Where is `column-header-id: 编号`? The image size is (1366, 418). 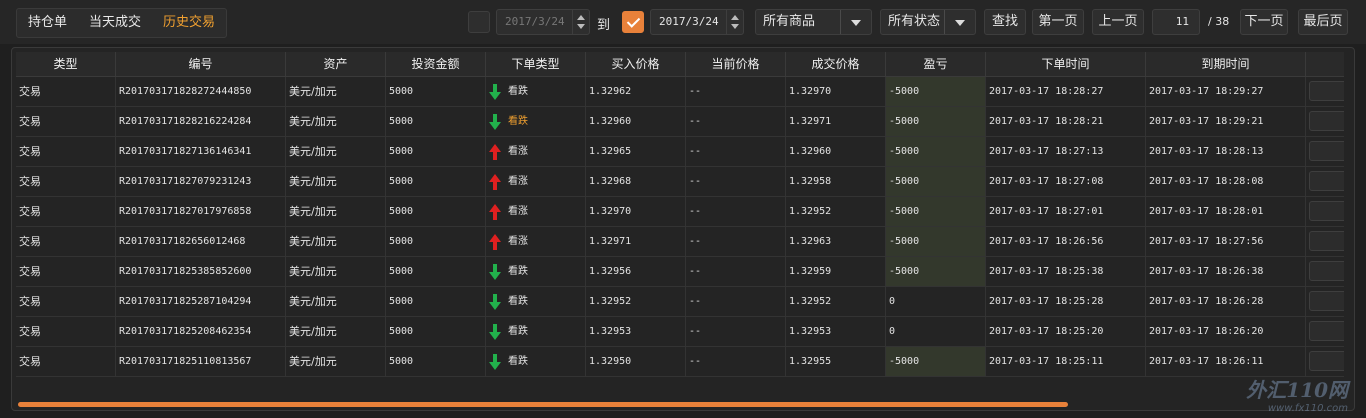
column-header-id: 编号 is located at coordinates (201, 64).